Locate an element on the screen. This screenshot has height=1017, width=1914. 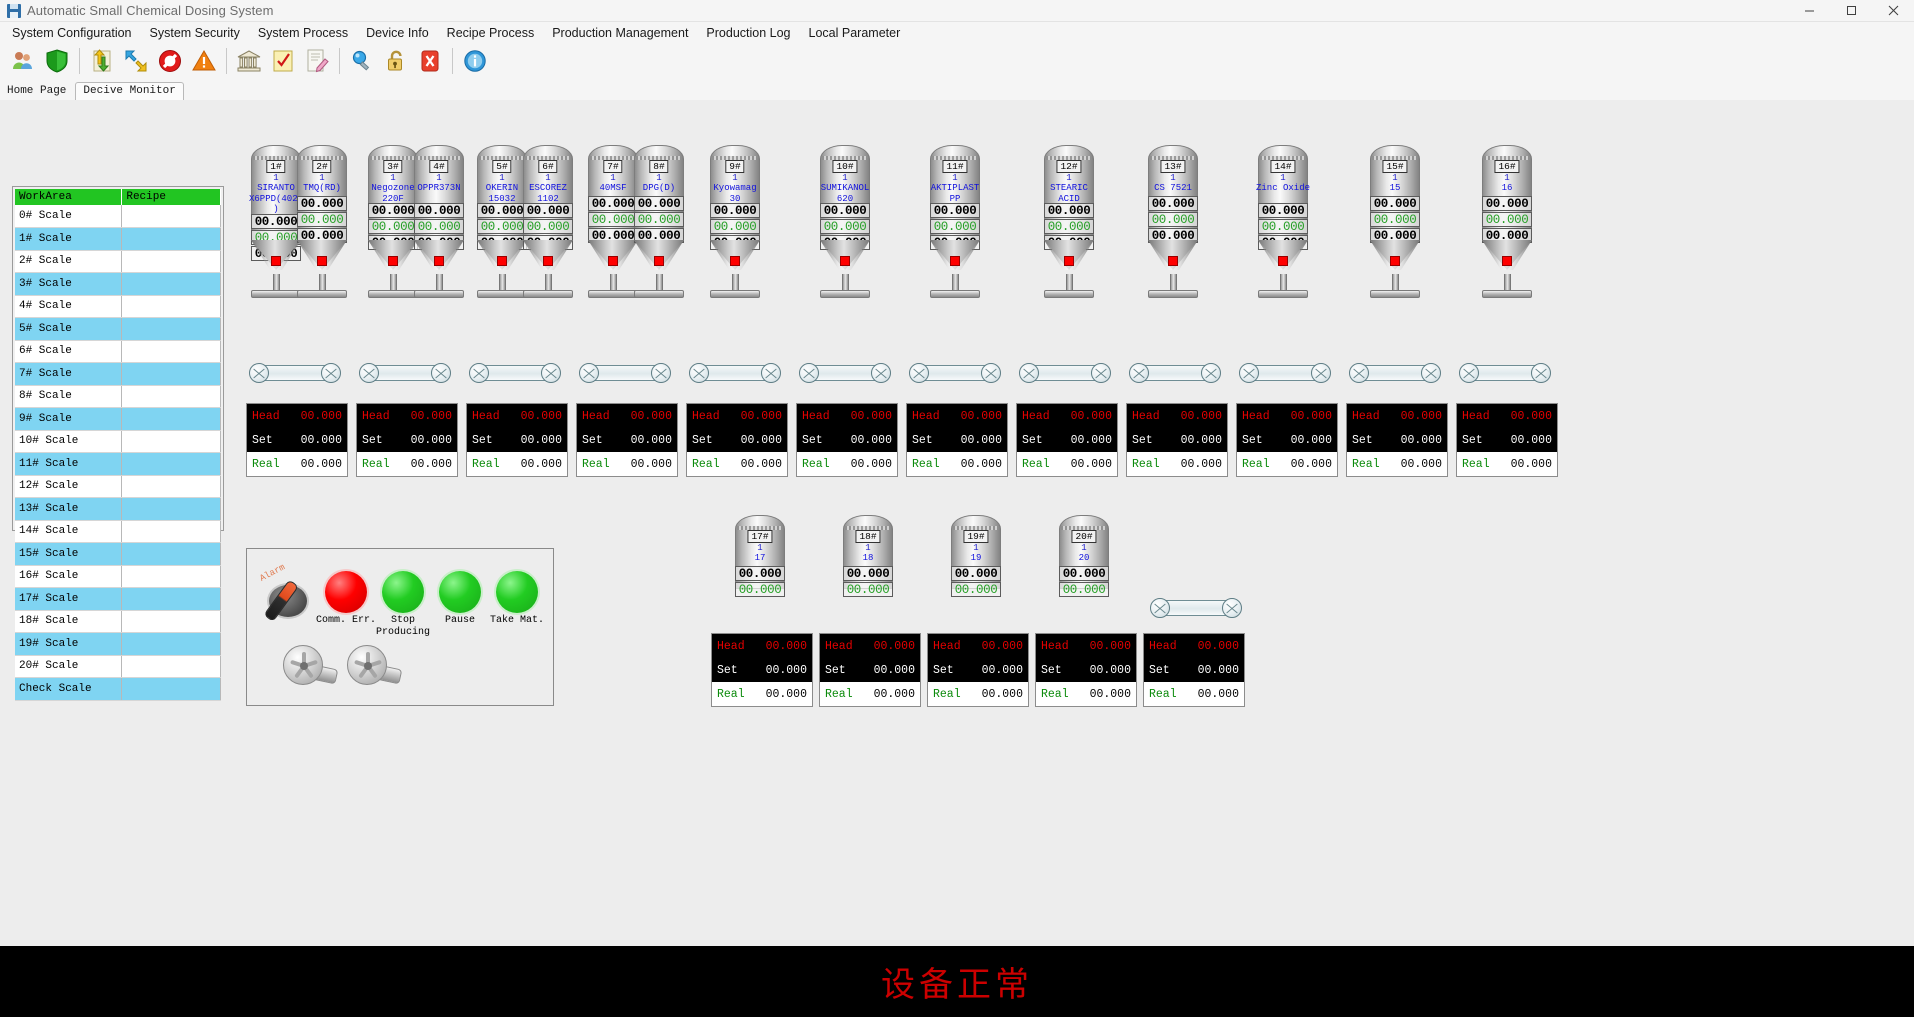
table-row: 0# Scale is located at coordinates (118, 216).